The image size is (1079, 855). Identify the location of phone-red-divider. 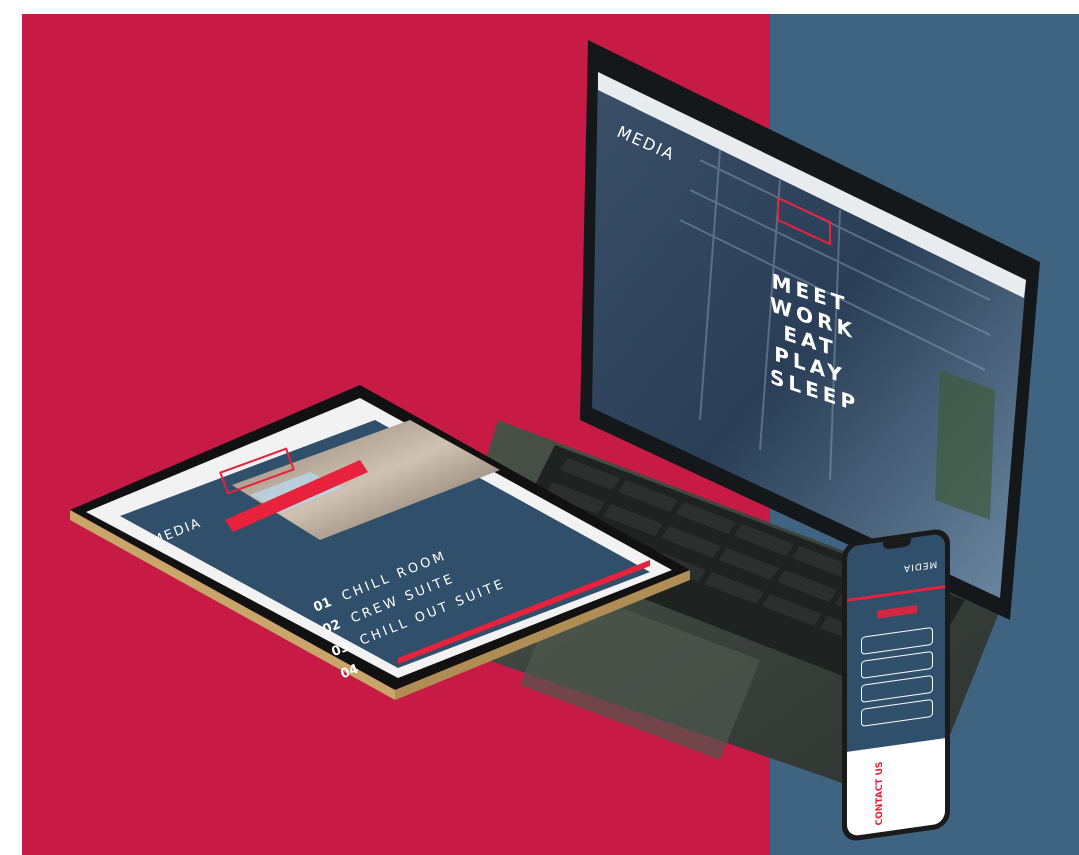
(896, 593).